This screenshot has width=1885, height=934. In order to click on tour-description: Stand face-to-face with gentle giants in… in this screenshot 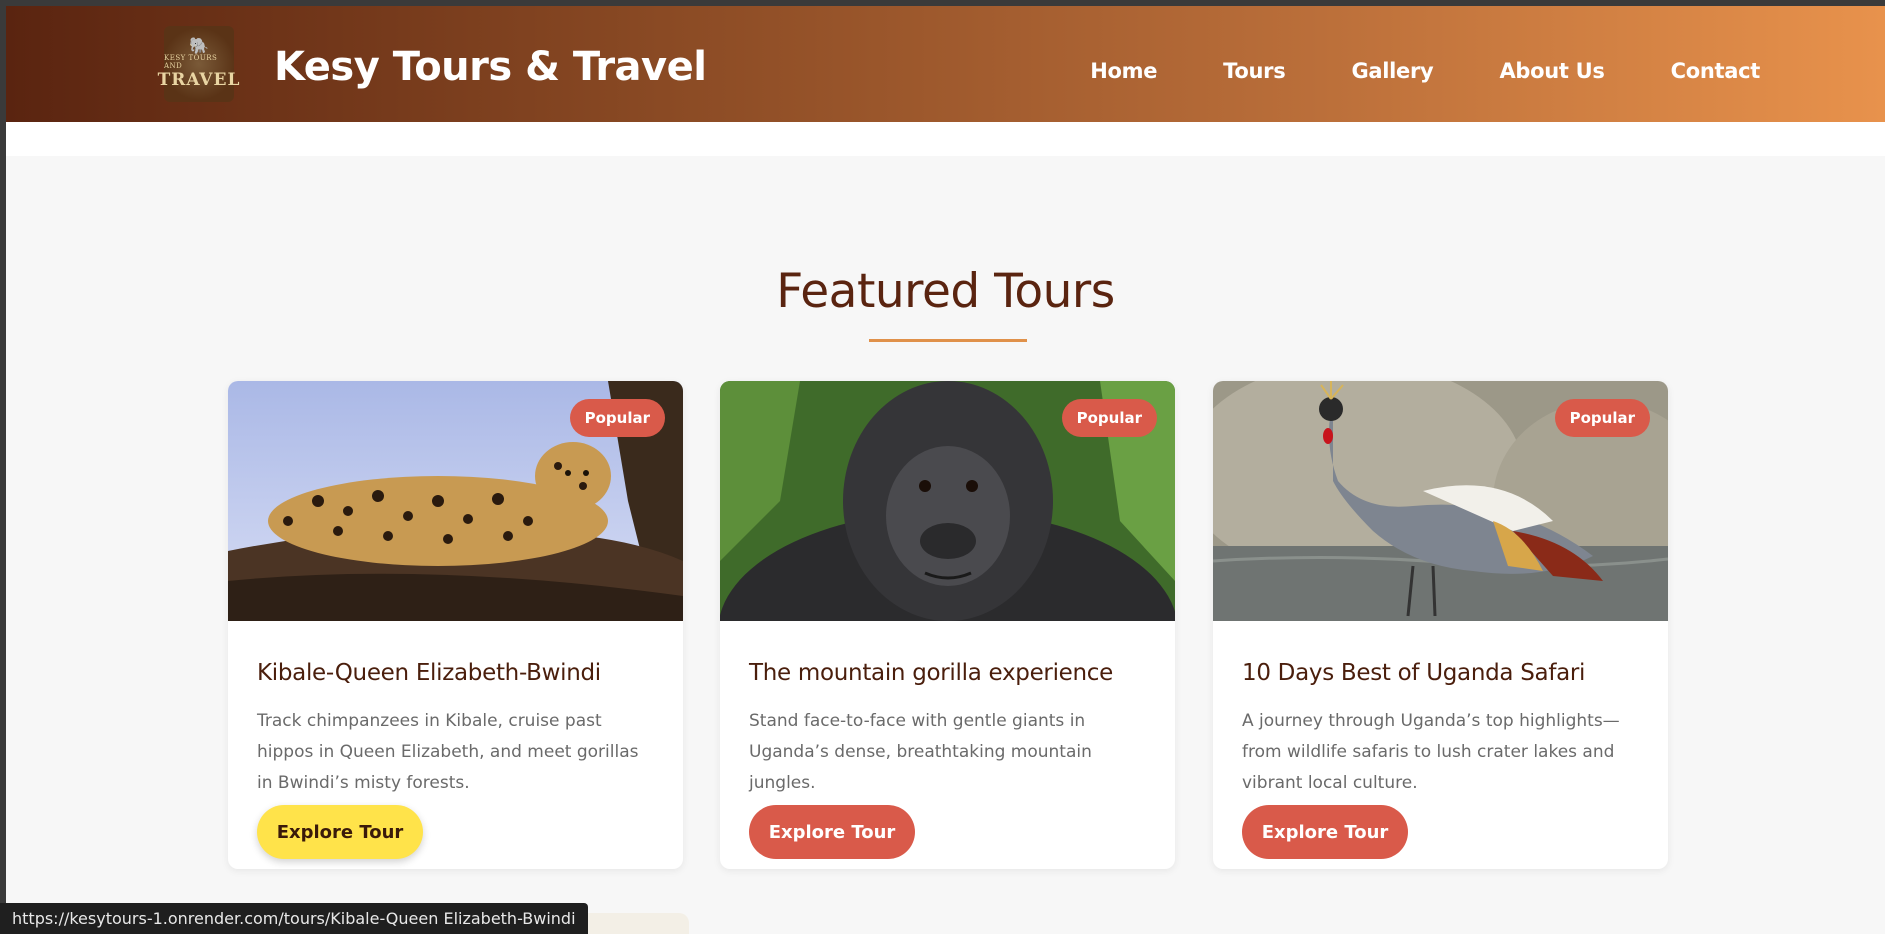, I will do `click(920, 752)`.